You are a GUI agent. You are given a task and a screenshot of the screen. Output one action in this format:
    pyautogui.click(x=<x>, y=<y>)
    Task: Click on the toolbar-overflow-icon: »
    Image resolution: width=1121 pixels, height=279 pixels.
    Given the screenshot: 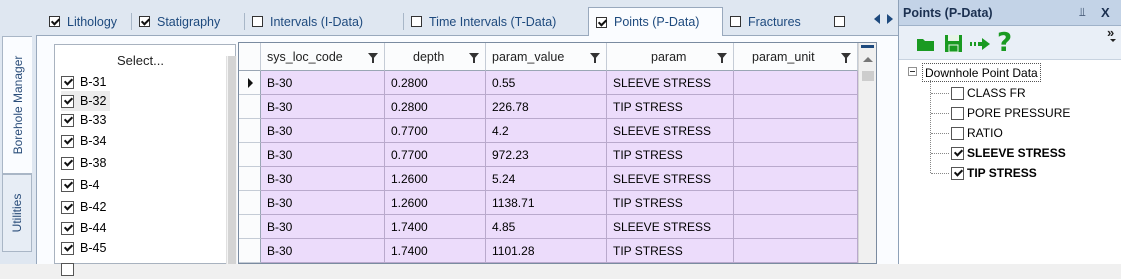 What is the action you would take?
    pyautogui.click(x=1110, y=32)
    